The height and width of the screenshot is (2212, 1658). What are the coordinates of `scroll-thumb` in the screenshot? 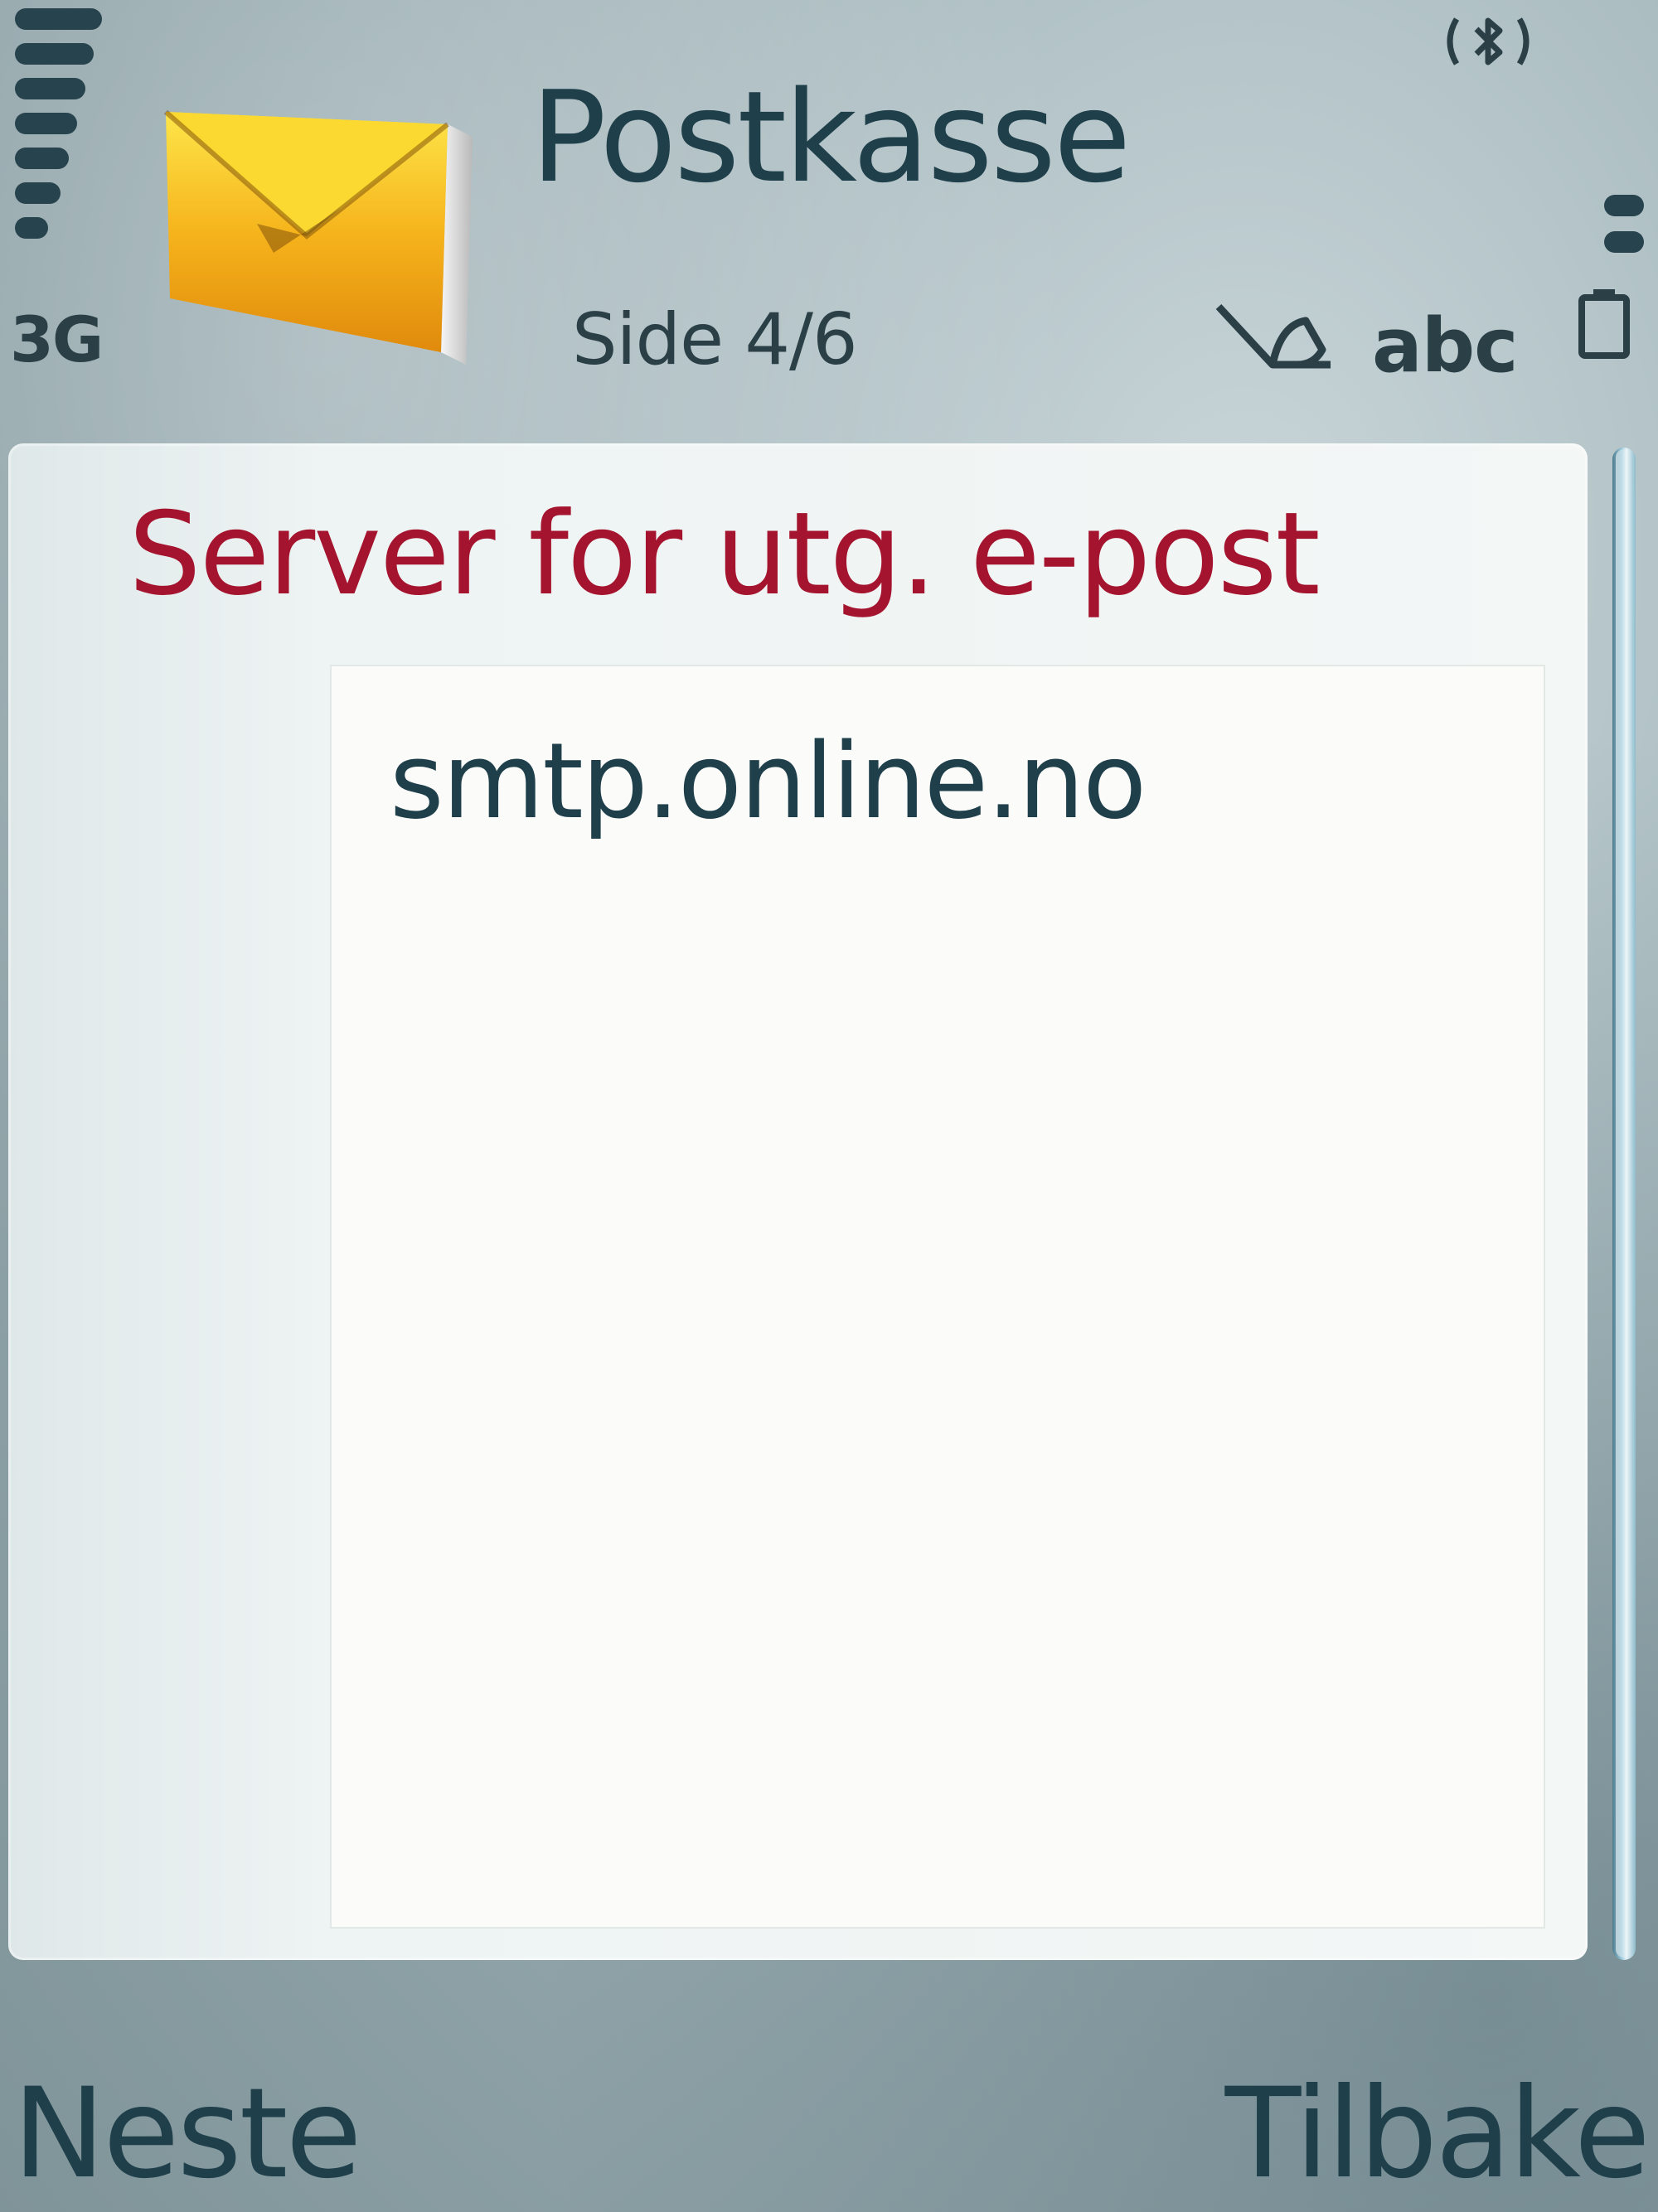 It's located at (1624, 1203).